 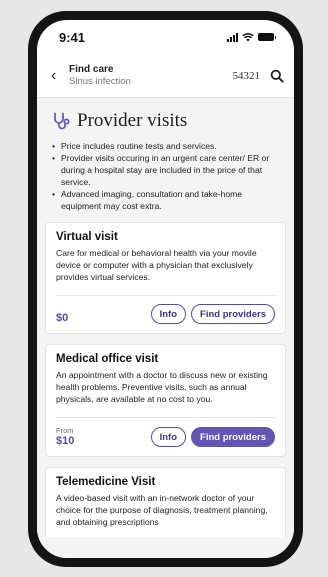 I want to click on search-bar: ‹ Find care Sinus infection 54321, so click(x=165, y=76).